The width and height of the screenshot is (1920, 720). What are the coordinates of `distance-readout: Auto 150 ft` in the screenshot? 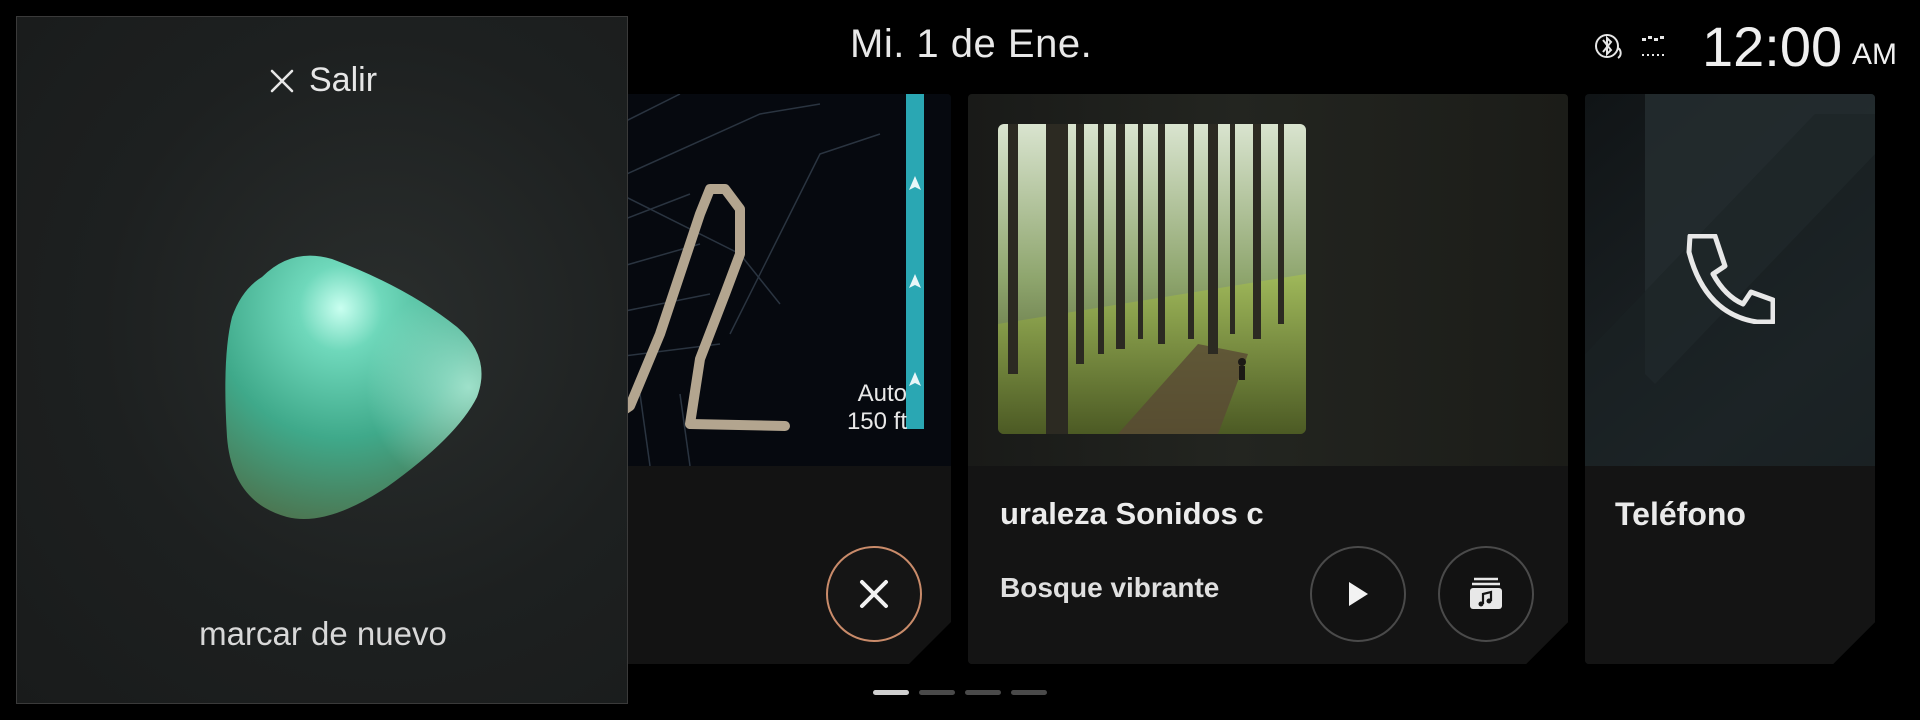 It's located at (877, 408).